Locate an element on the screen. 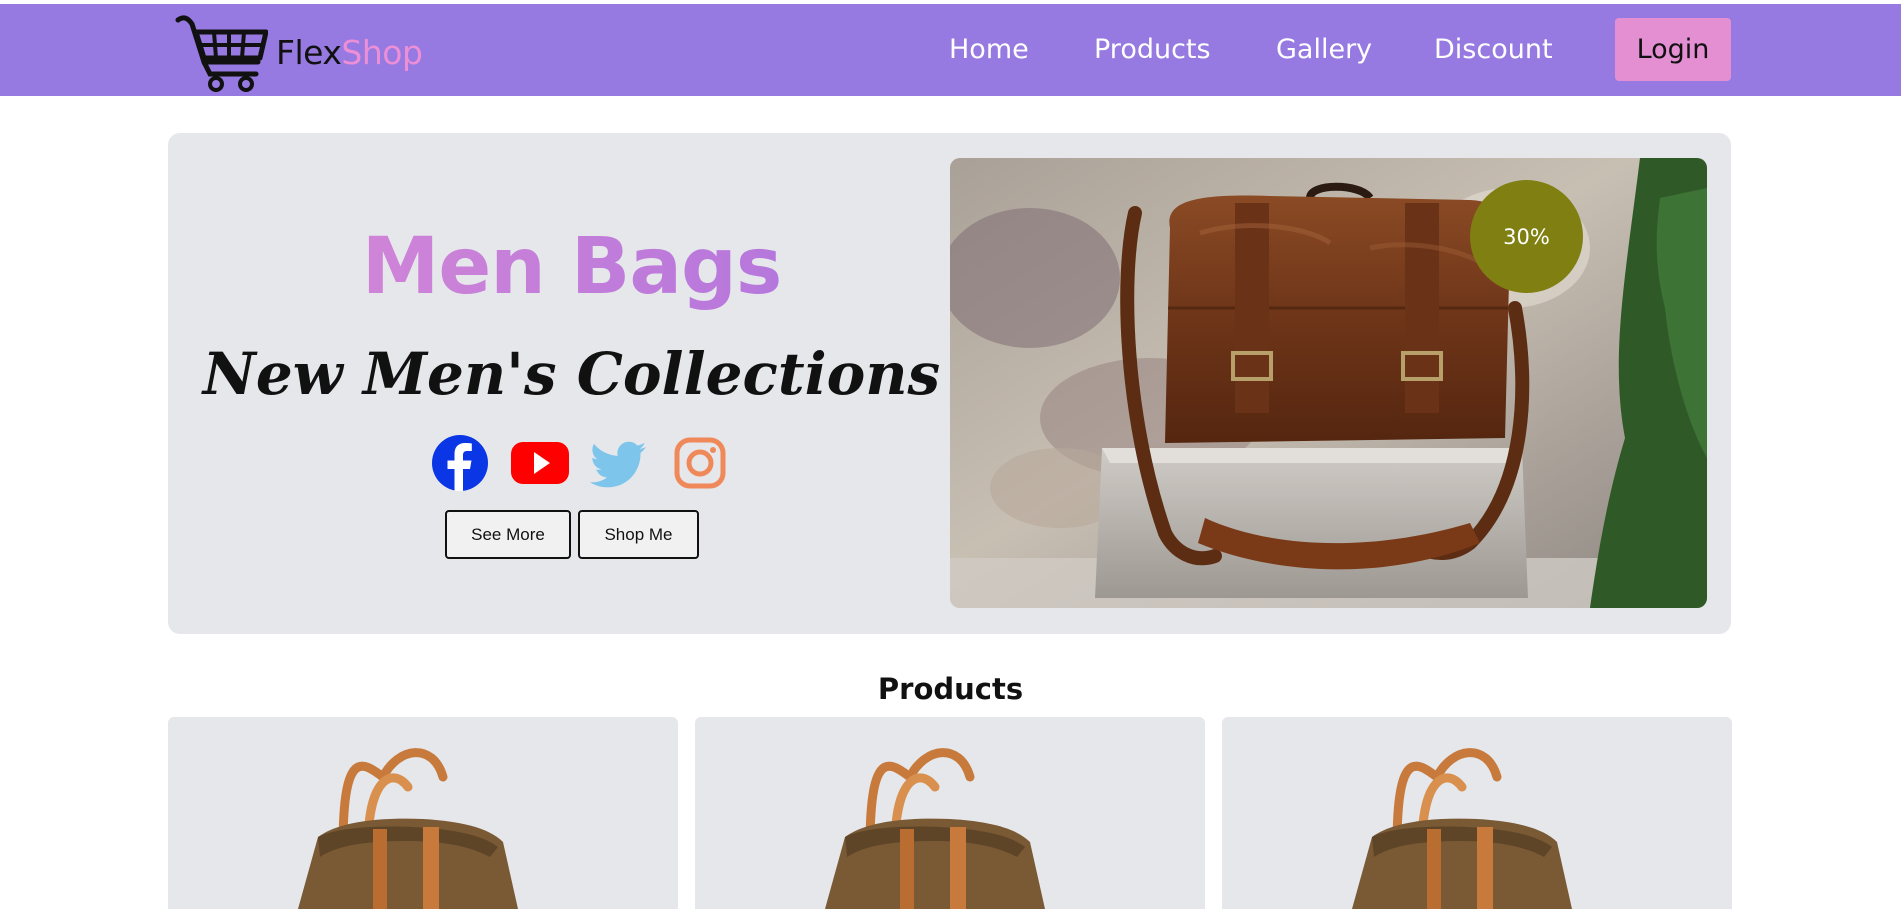 The image size is (1901, 909). logo-text-flex: Flex is located at coordinates (309, 52).